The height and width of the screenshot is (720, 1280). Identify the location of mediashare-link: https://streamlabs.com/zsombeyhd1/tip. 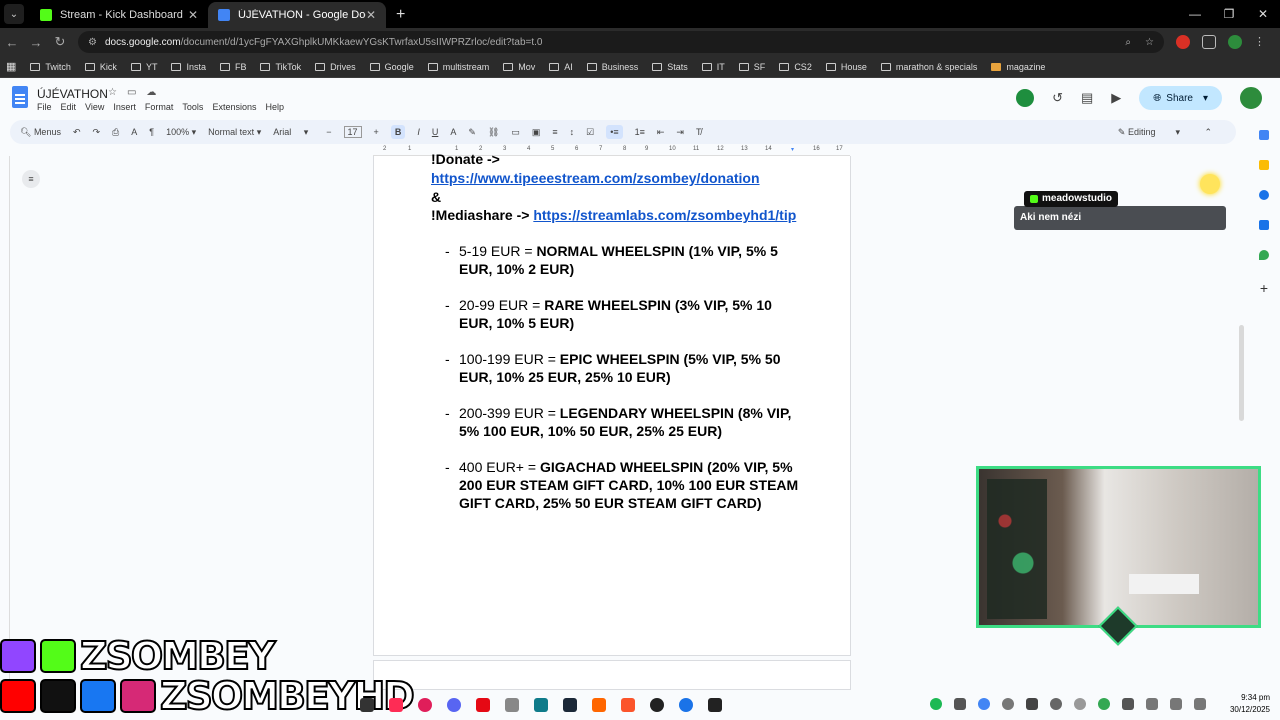
(664, 215).